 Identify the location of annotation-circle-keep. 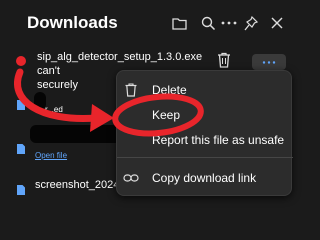
(158, 115).